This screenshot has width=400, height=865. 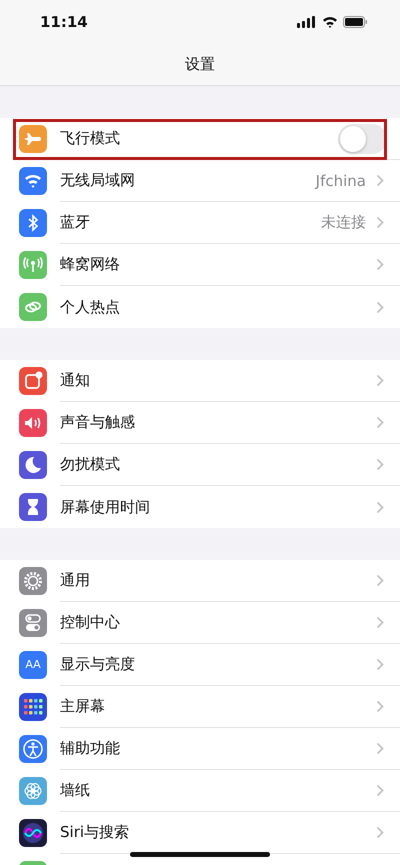 I want to click on setting-label: 声音与触感, so click(x=97, y=422).